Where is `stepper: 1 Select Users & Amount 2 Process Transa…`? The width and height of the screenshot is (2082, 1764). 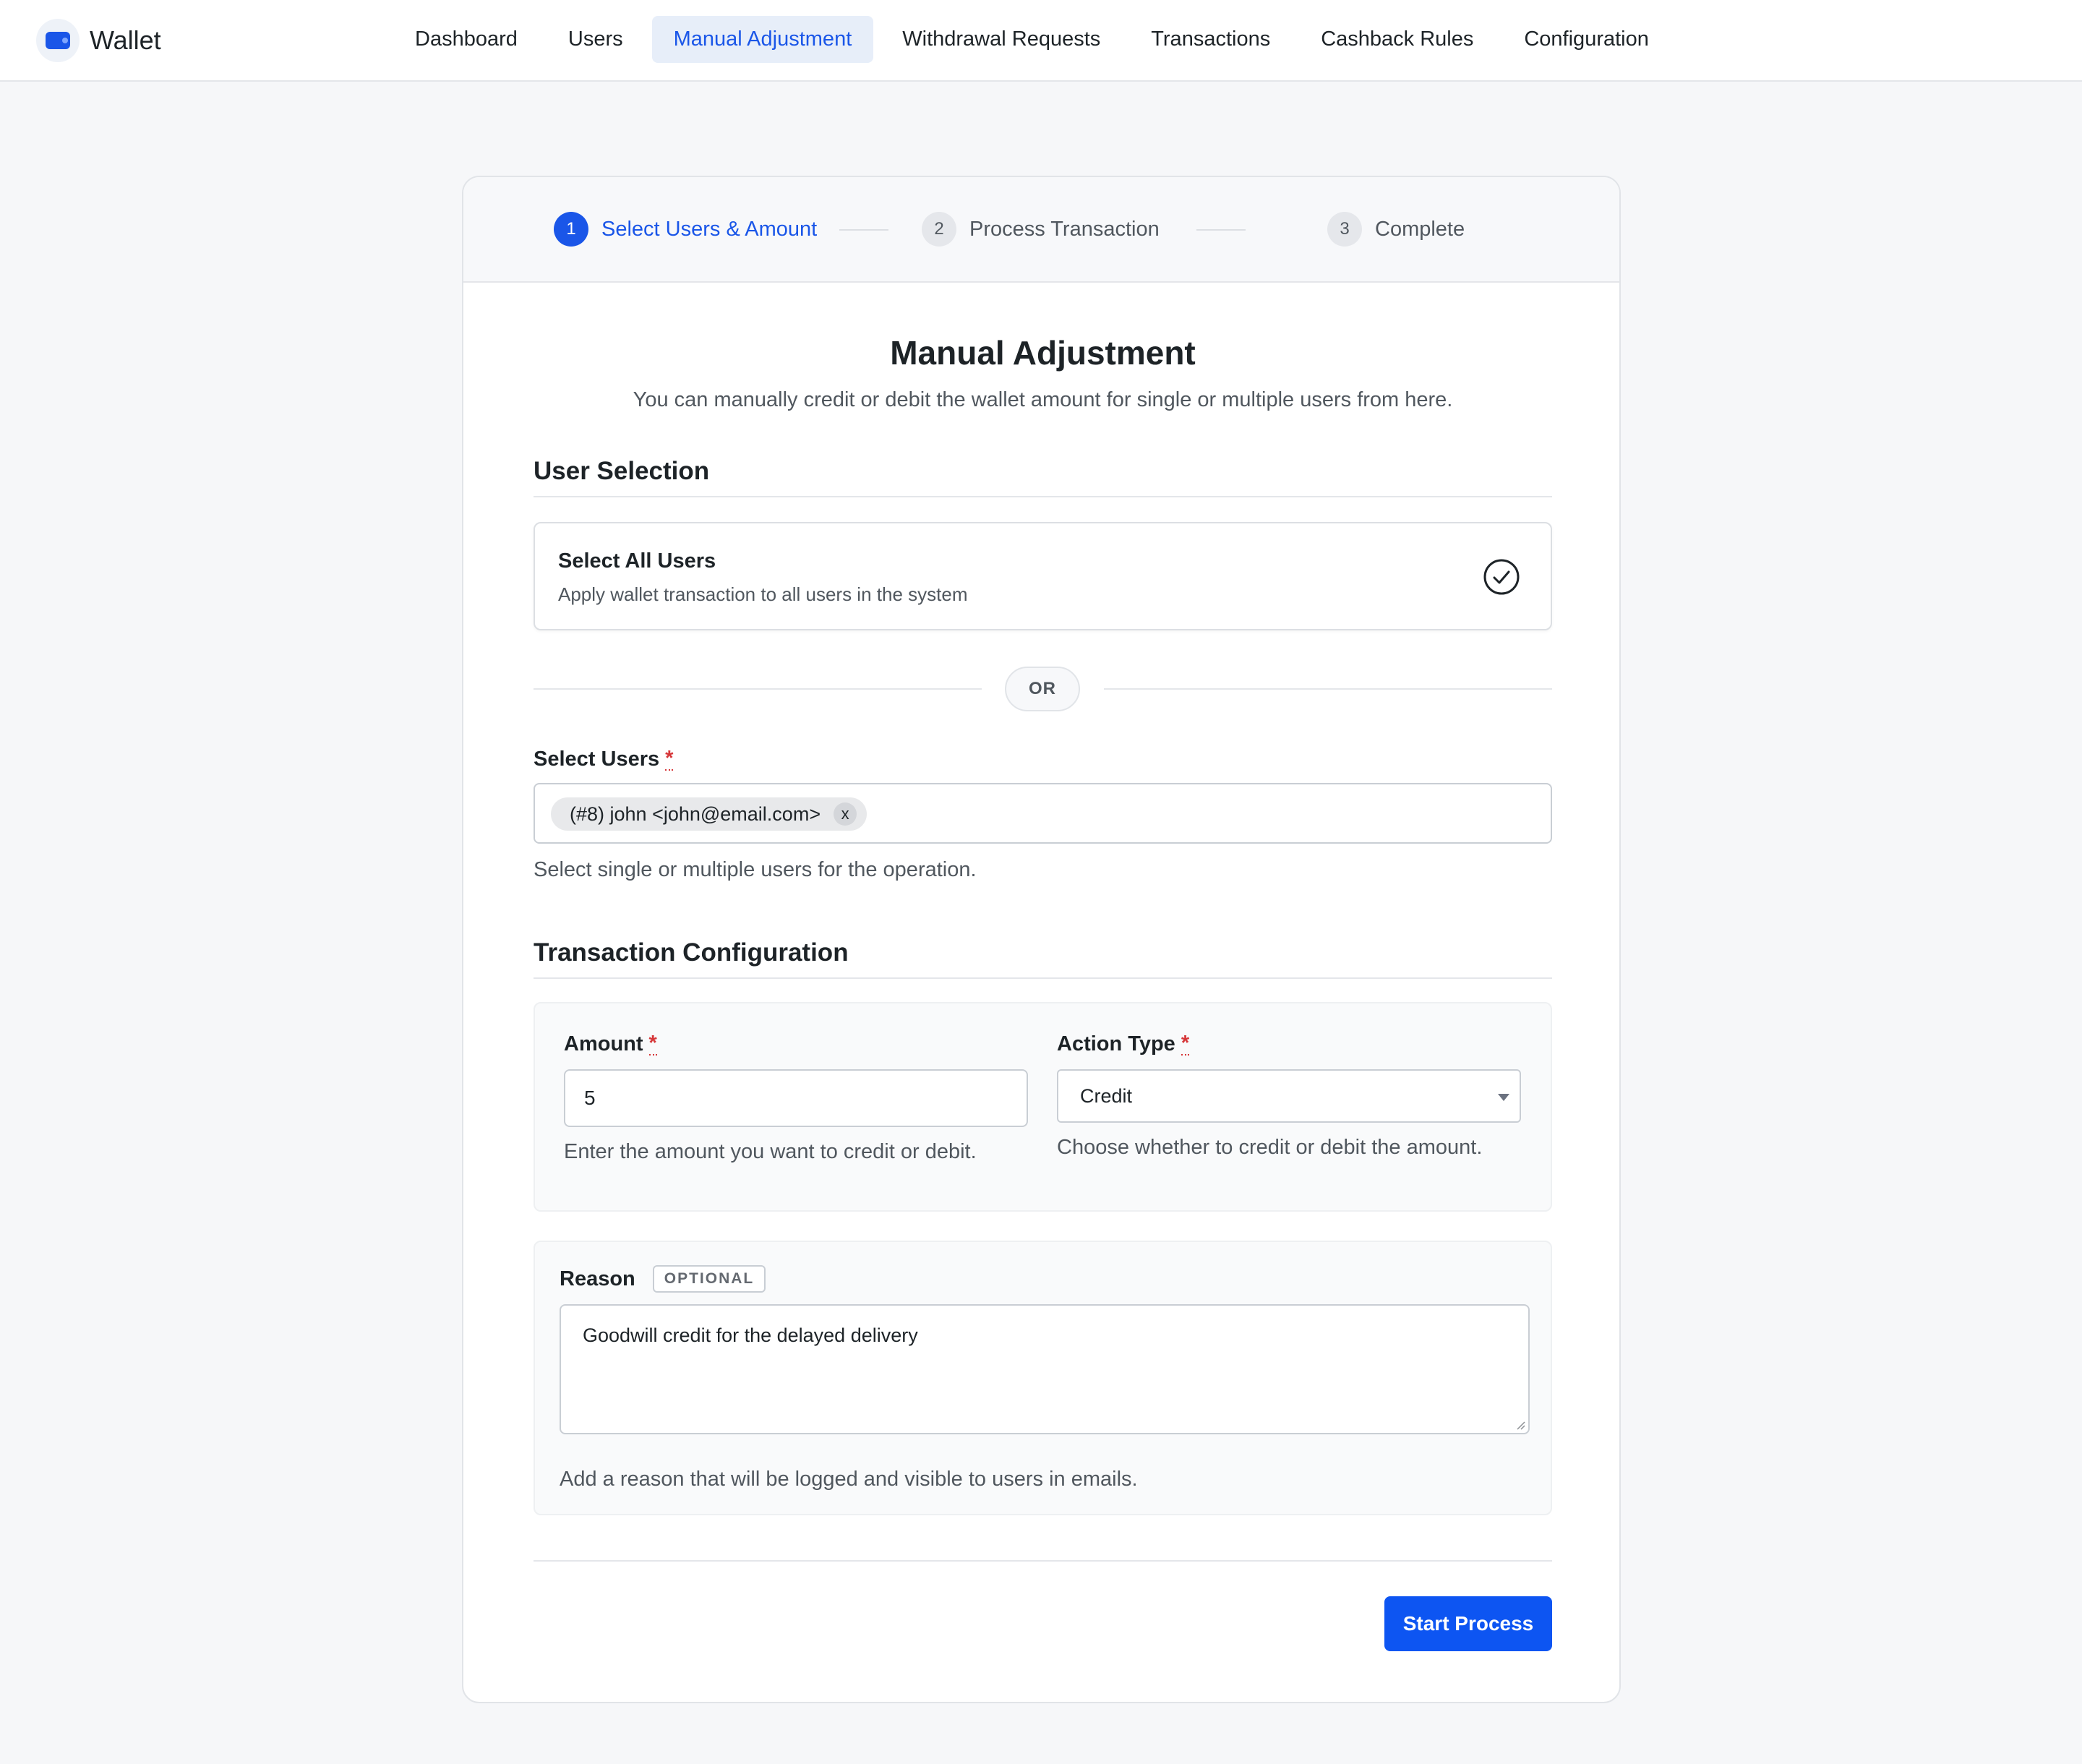
stepper: 1 Select Users & Amount 2 Process Transa… is located at coordinates (1041, 230).